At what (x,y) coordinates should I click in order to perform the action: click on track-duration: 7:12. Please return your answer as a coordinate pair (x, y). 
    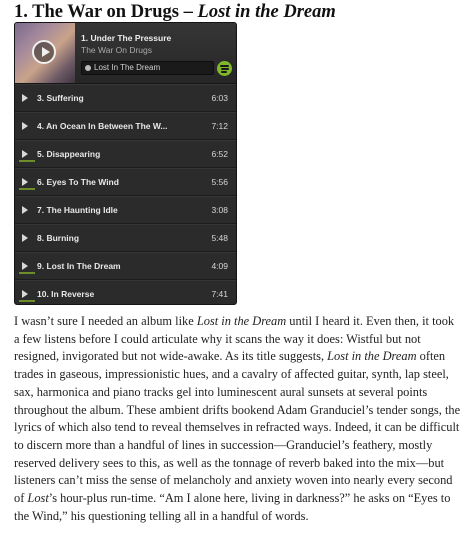
    Looking at the image, I should click on (219, 126).